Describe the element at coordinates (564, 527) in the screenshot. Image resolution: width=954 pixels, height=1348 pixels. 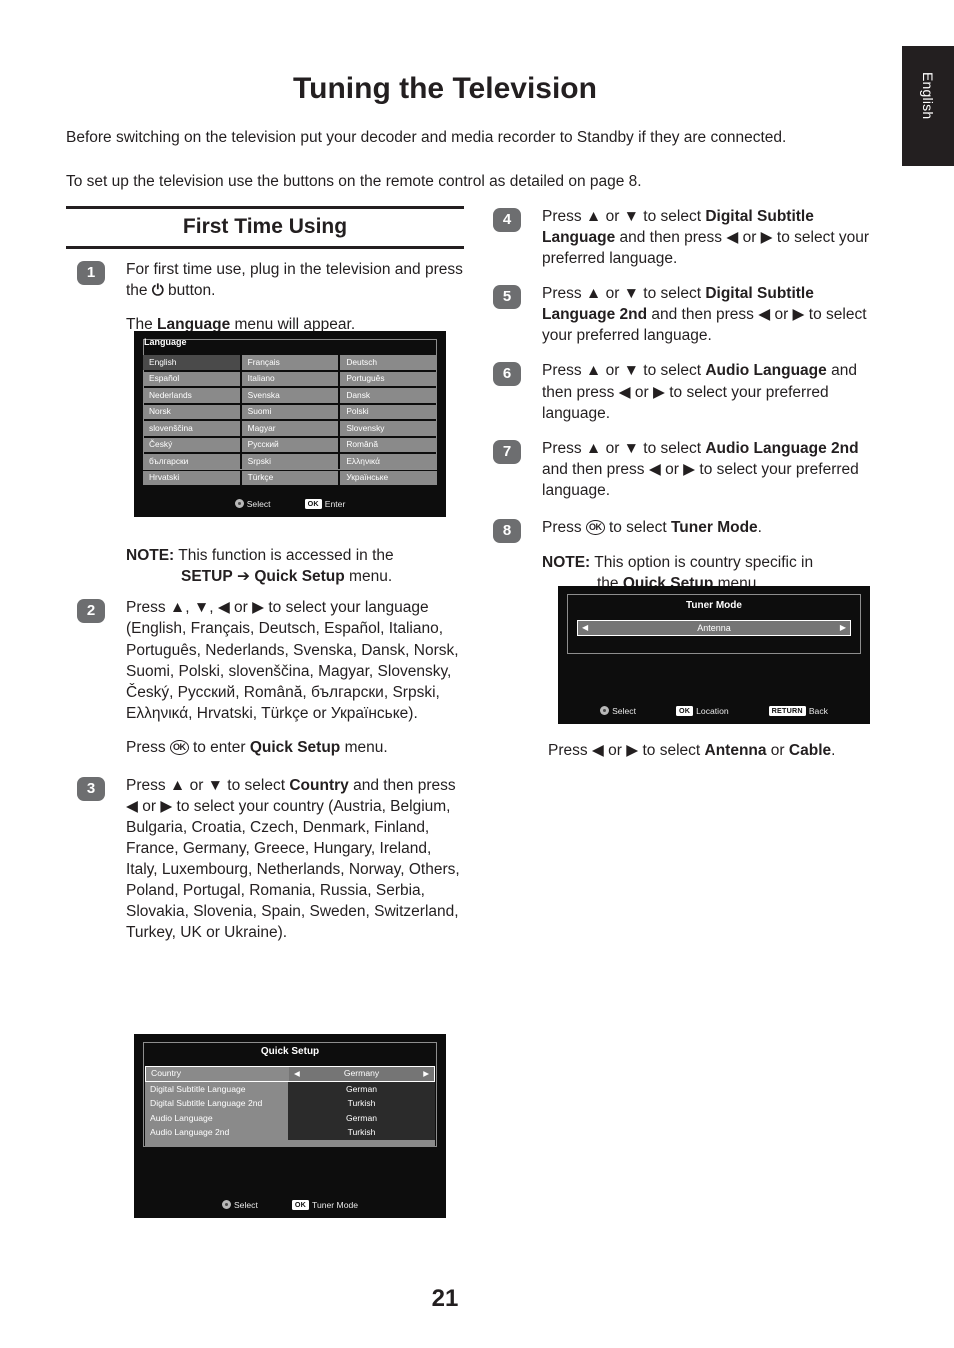
I see `step-8-text-a: Press` at that location.